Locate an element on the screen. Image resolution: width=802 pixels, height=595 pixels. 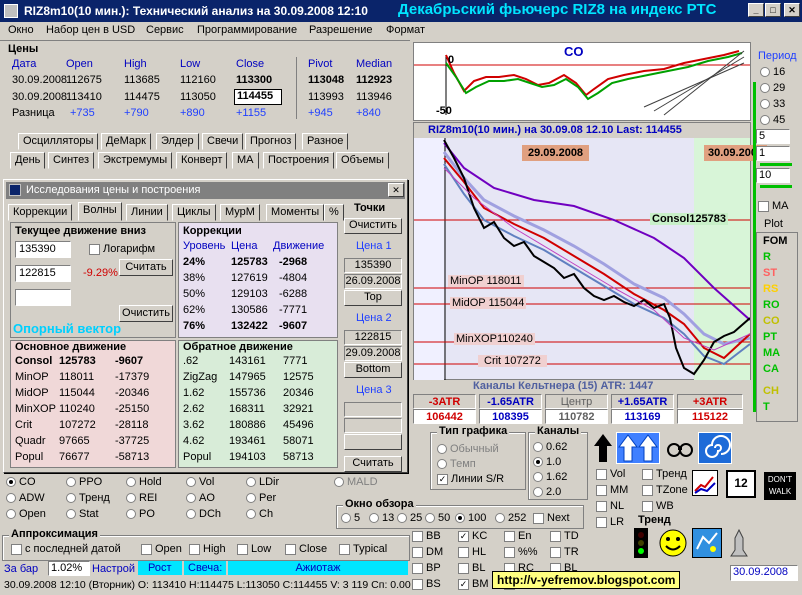
traffic-light-icon is located at coordinates (641, 543).